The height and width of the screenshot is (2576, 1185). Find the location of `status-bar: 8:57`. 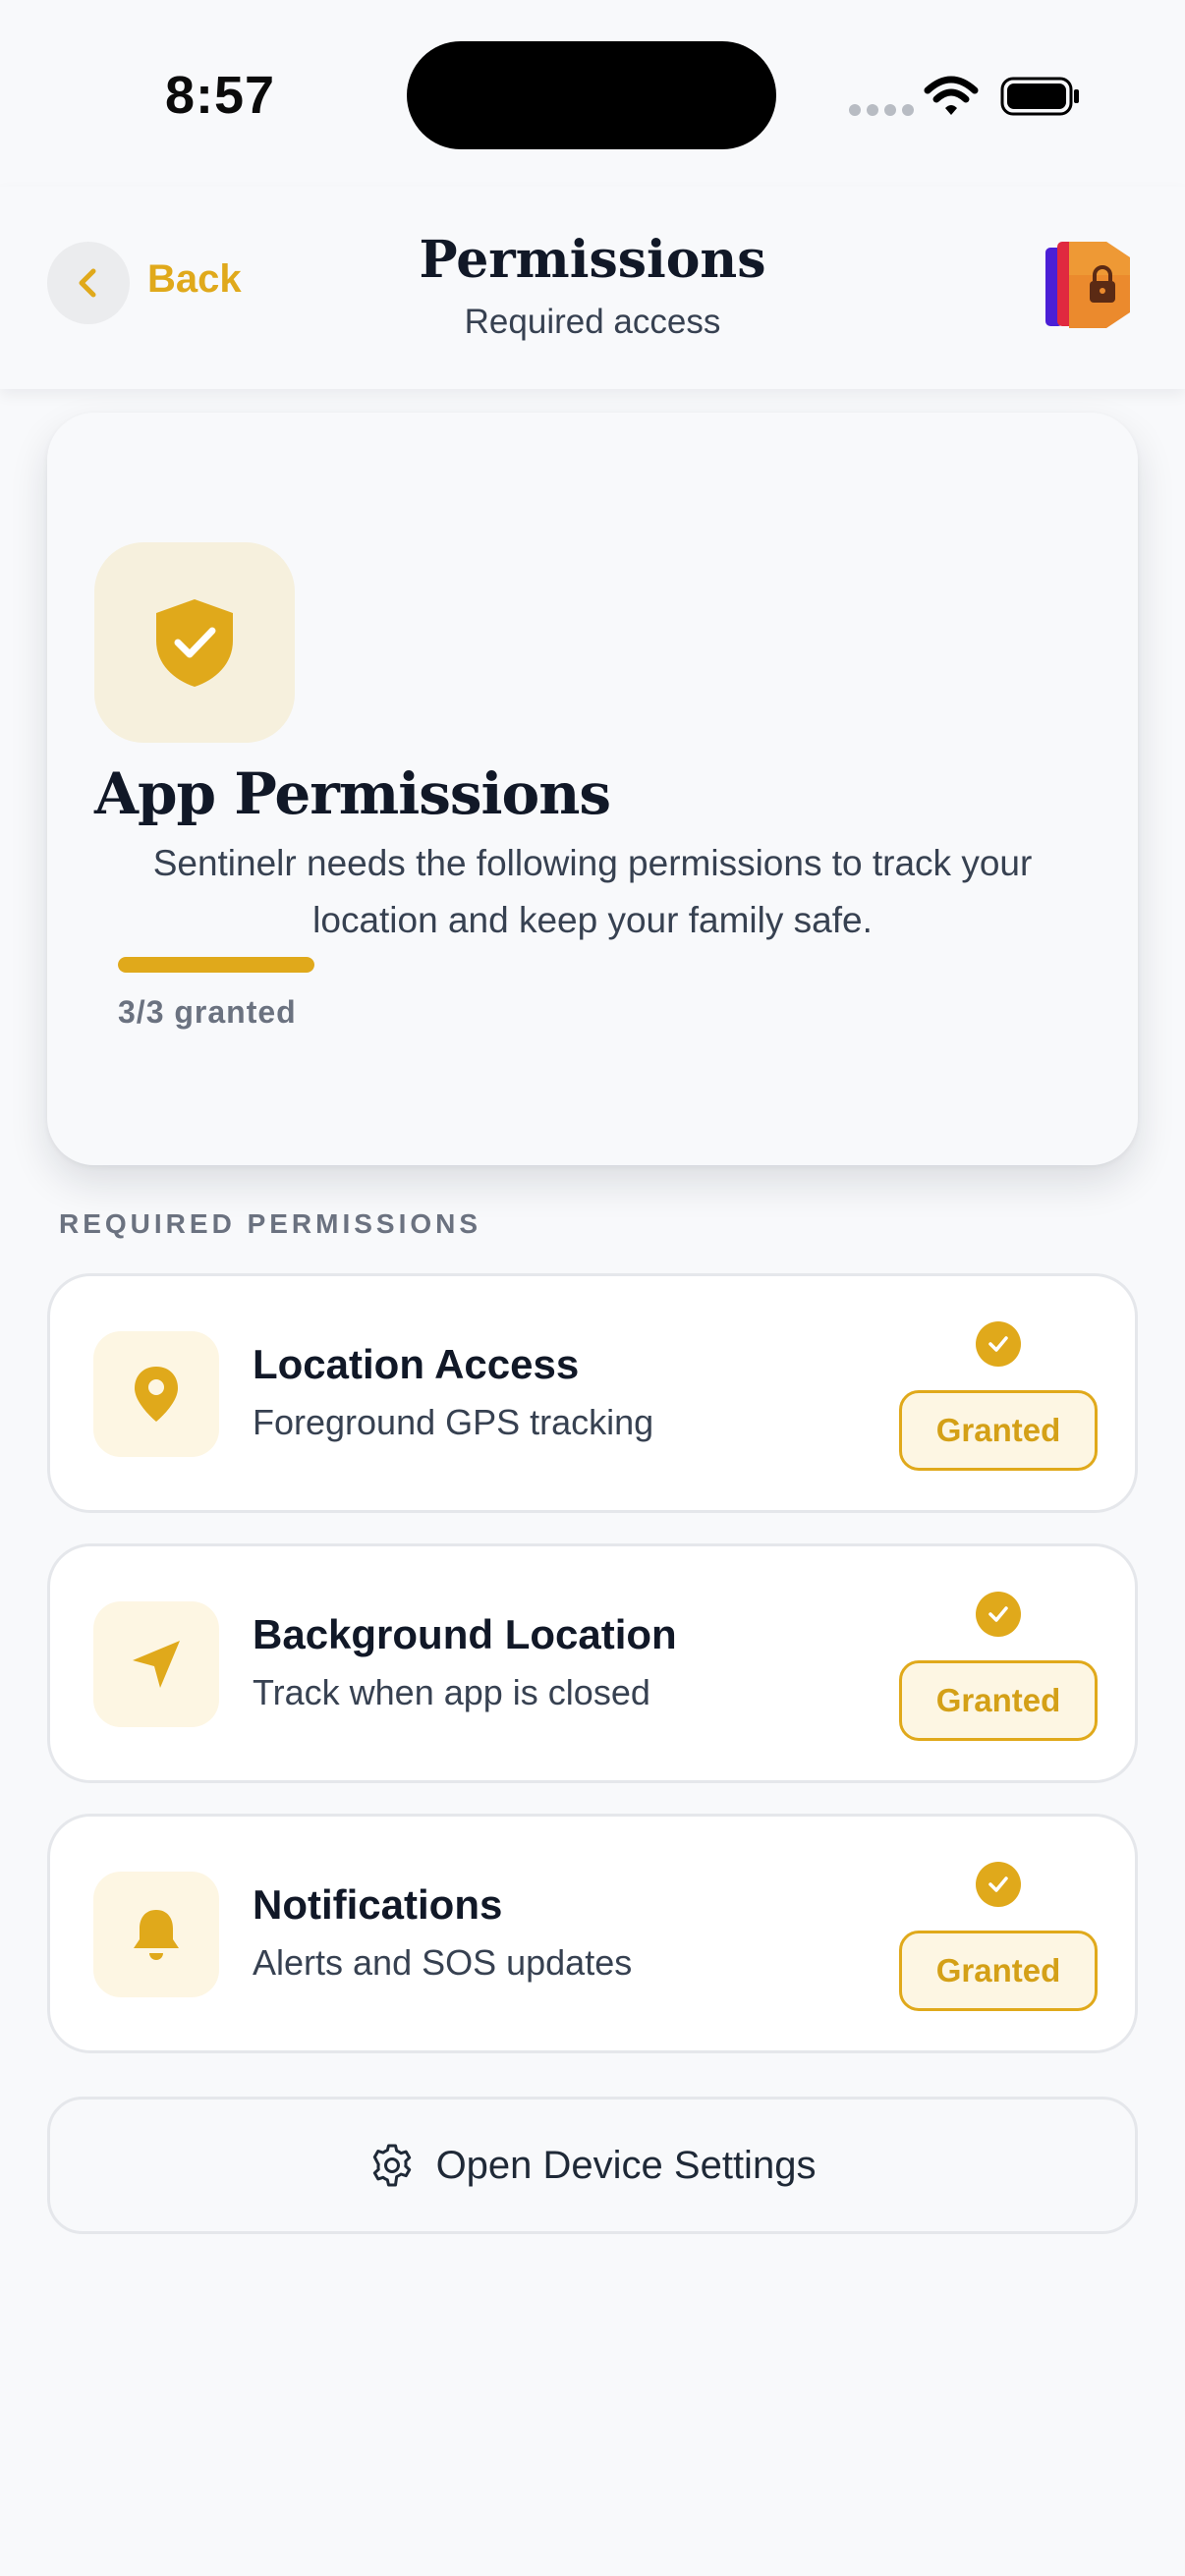

status-bar: 8:57 is located at coordinates (592, 93).